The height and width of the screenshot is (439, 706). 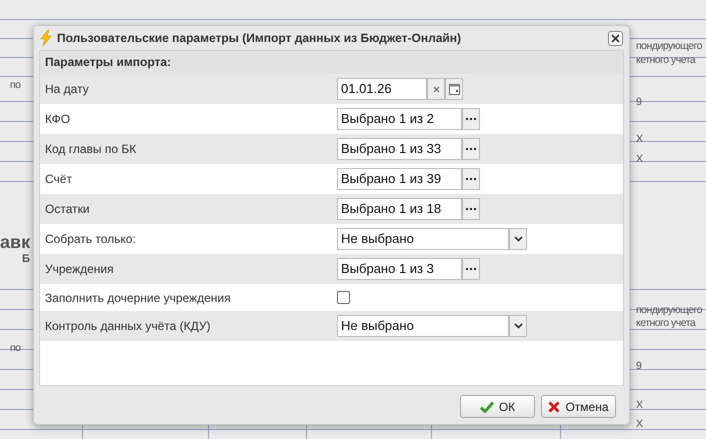 What do you see at coordinates (26, 259) in the screenshot?
I see `background-text: Б` at bounding box center [26, 259].